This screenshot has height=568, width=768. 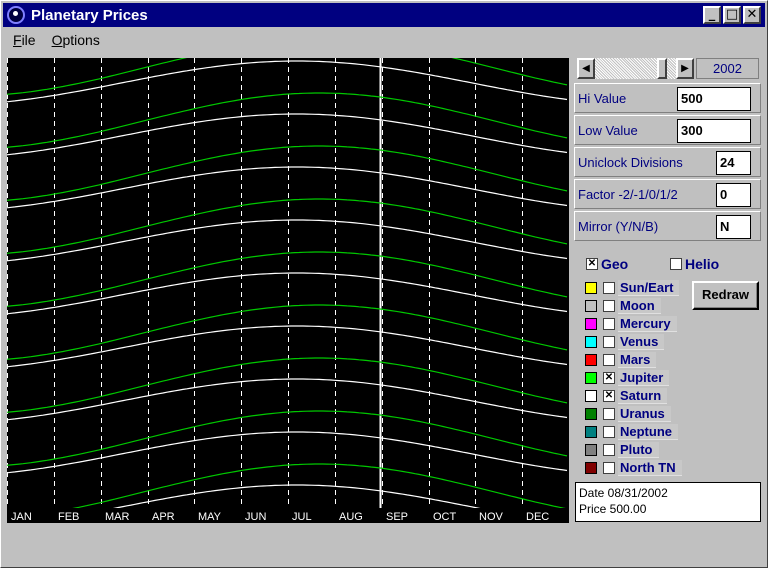 What do you see at coordinates (21, 517) in the screenshot?
I see `month-tick-label: JAN` at bounding box center [21, 517].